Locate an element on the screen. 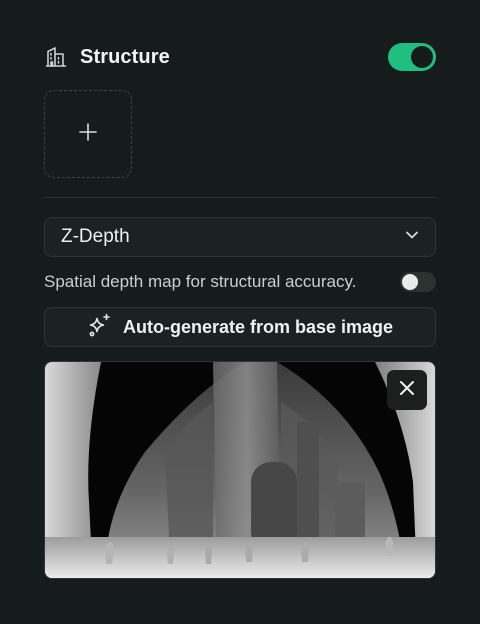 This screenshot has width=480, height=624. description-toggle is located at coordinates (418, 282).